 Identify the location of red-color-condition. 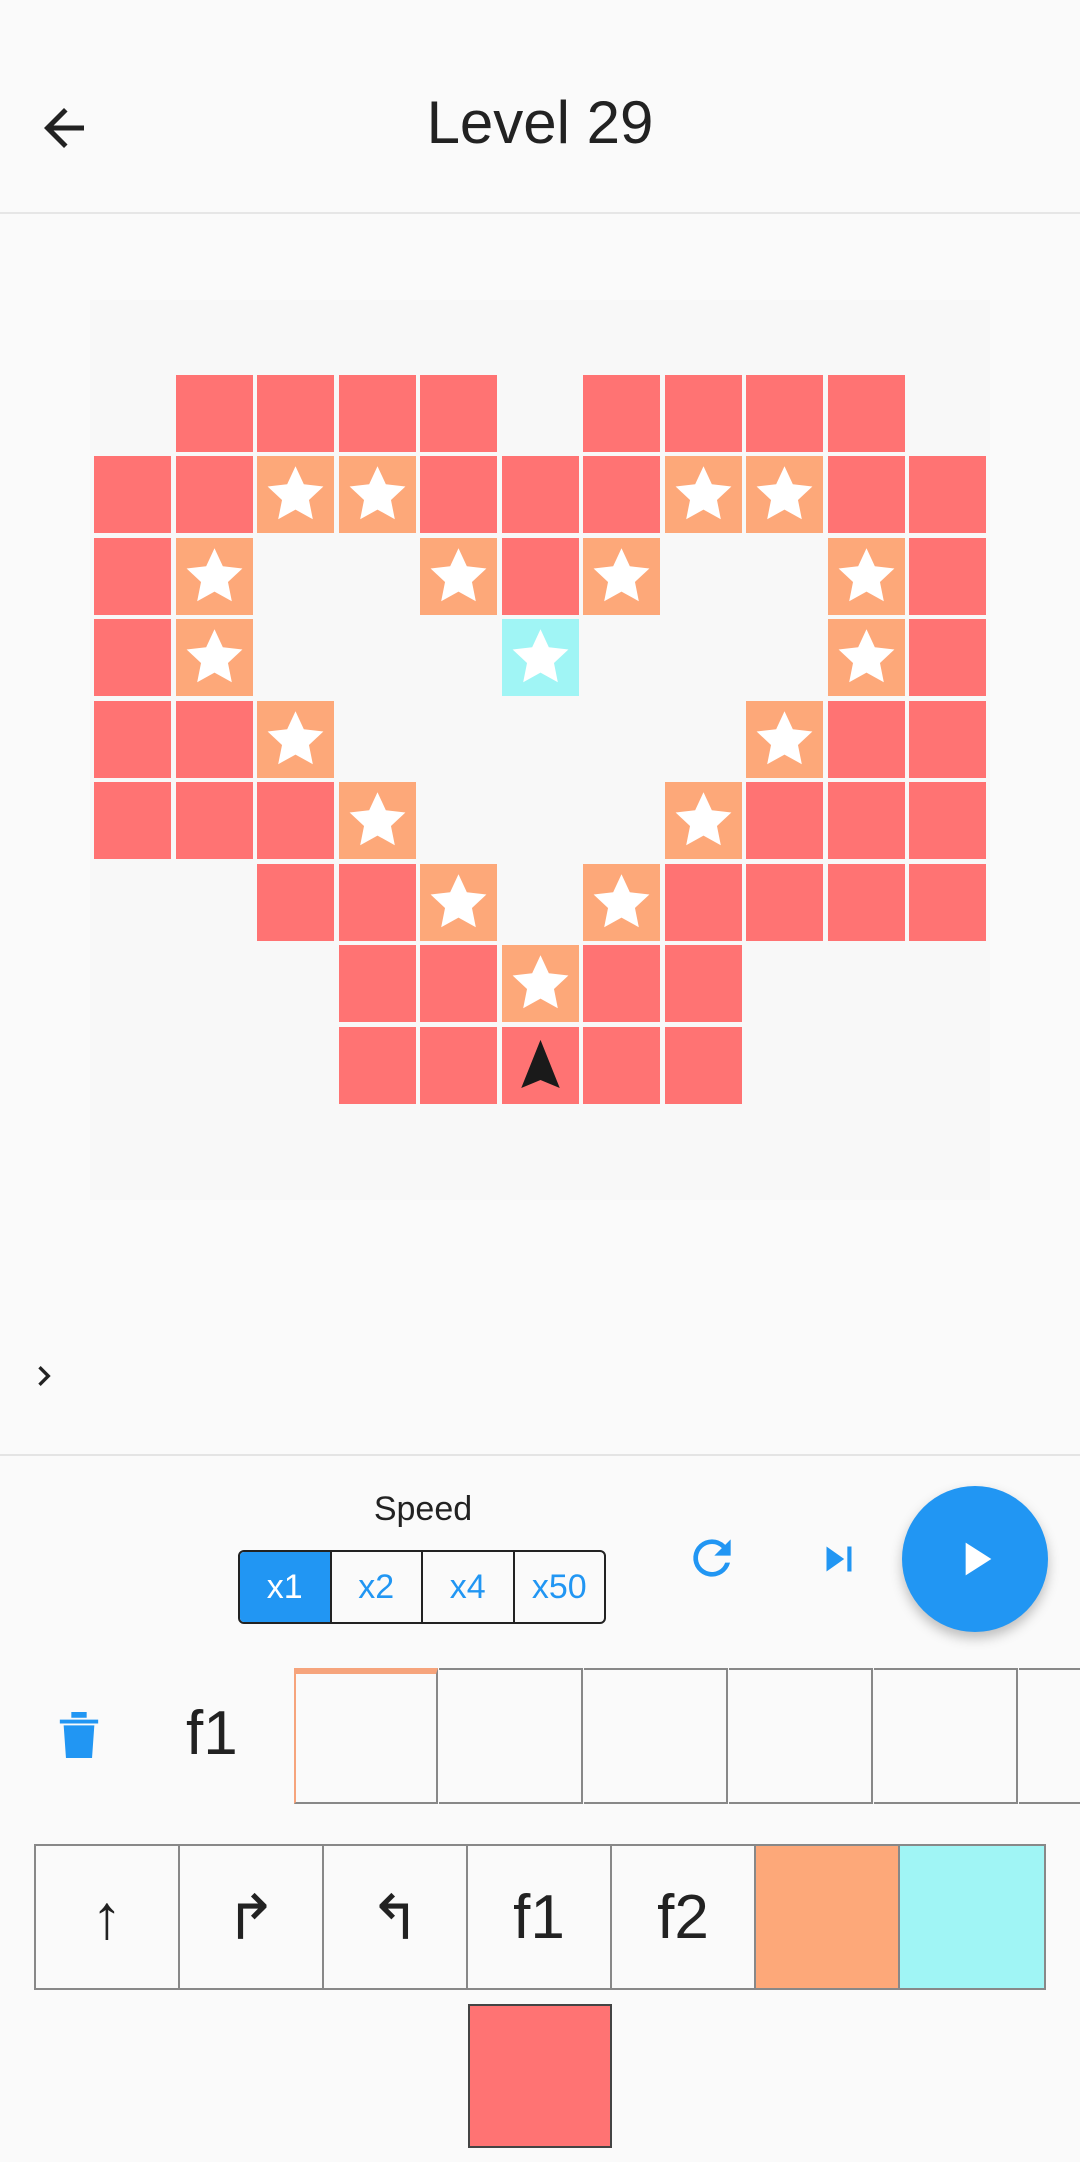
(540, 2076).